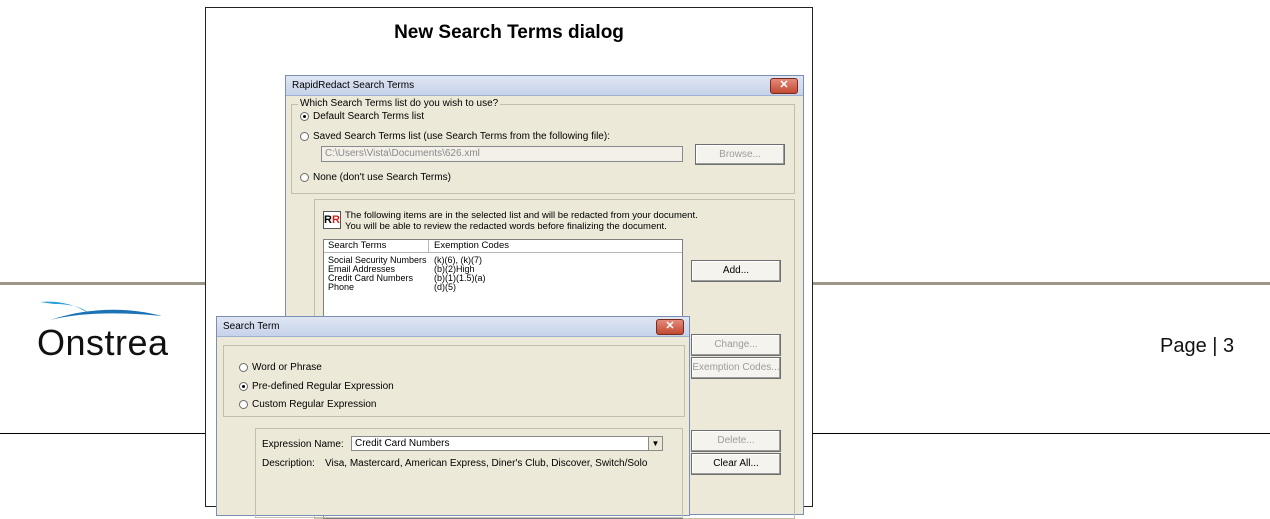  I want to click on radio-custom-regex, so click(243, 404).